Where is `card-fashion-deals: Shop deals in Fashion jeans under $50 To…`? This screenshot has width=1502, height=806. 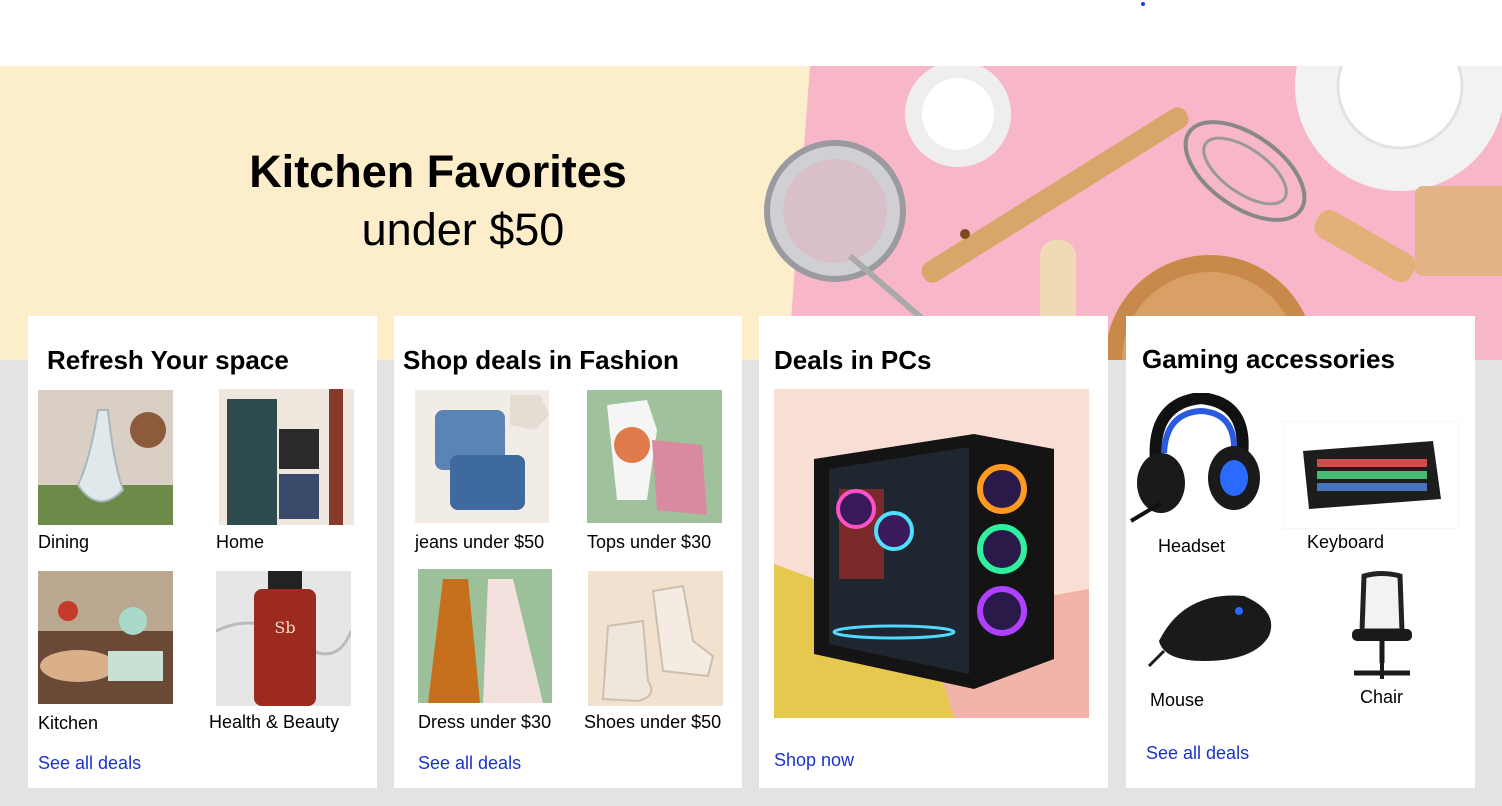
card-fashion-deals: Shop deals in Fashion jeans under $50 To… is located at coordinates (568, 552).